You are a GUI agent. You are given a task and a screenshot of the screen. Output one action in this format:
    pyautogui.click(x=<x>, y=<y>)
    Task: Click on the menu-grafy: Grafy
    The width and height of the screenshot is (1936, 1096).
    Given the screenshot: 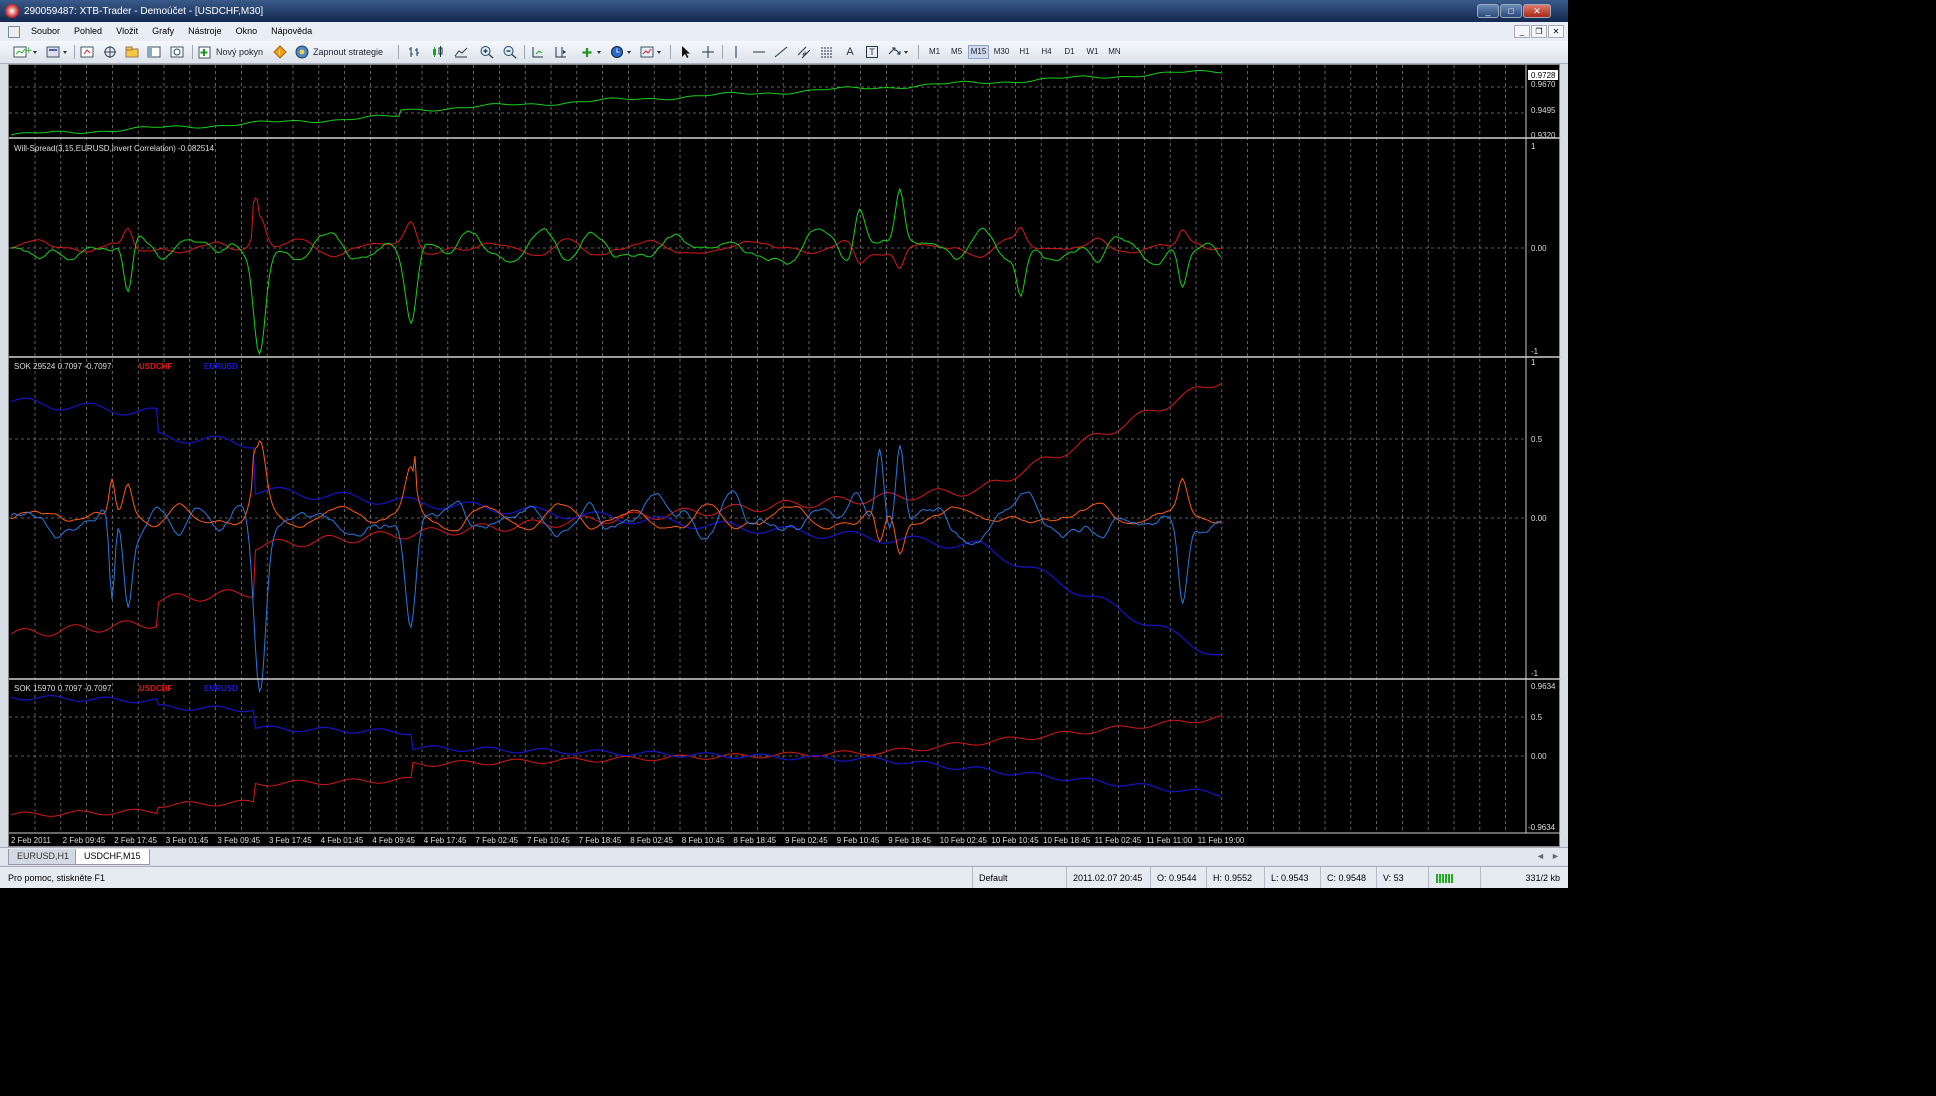 What is the action you would take?
    pyautogui.click(x=163, y=31)
    